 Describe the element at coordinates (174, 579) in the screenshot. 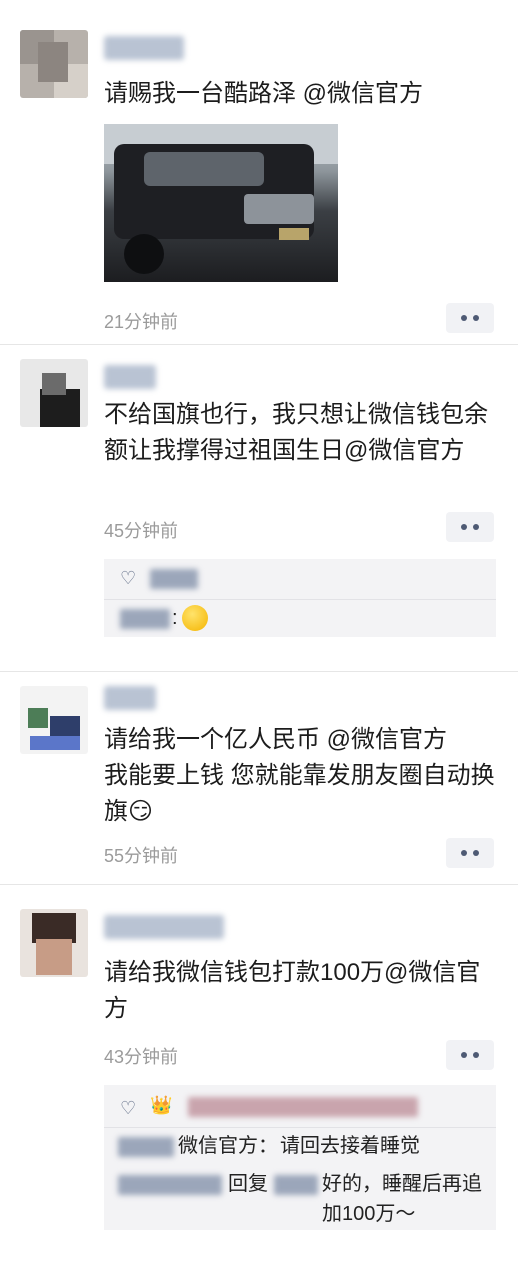

I see `liker-name` at that location.